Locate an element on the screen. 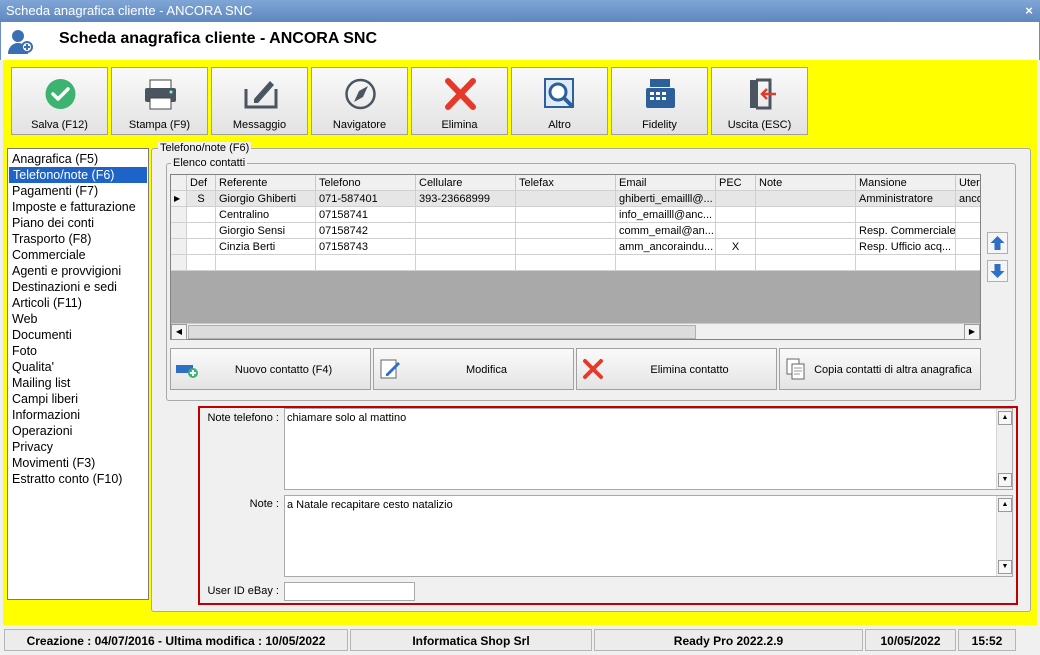 This screenshot has width=1040, height=655. edit-contact-button: Modifica is located at coordinates (473, 369).